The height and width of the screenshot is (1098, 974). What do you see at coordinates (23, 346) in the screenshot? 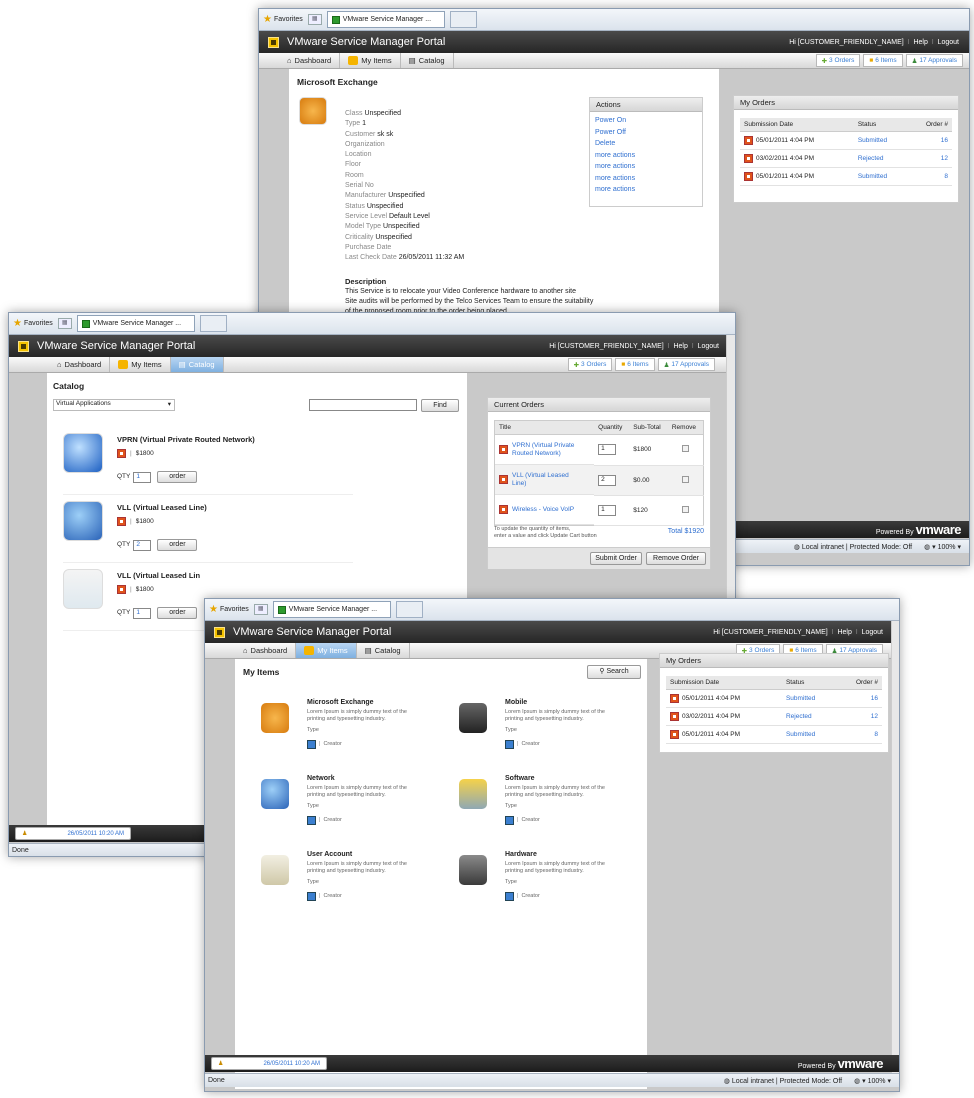
I see `app-logo` at bounding box center [23, 346].